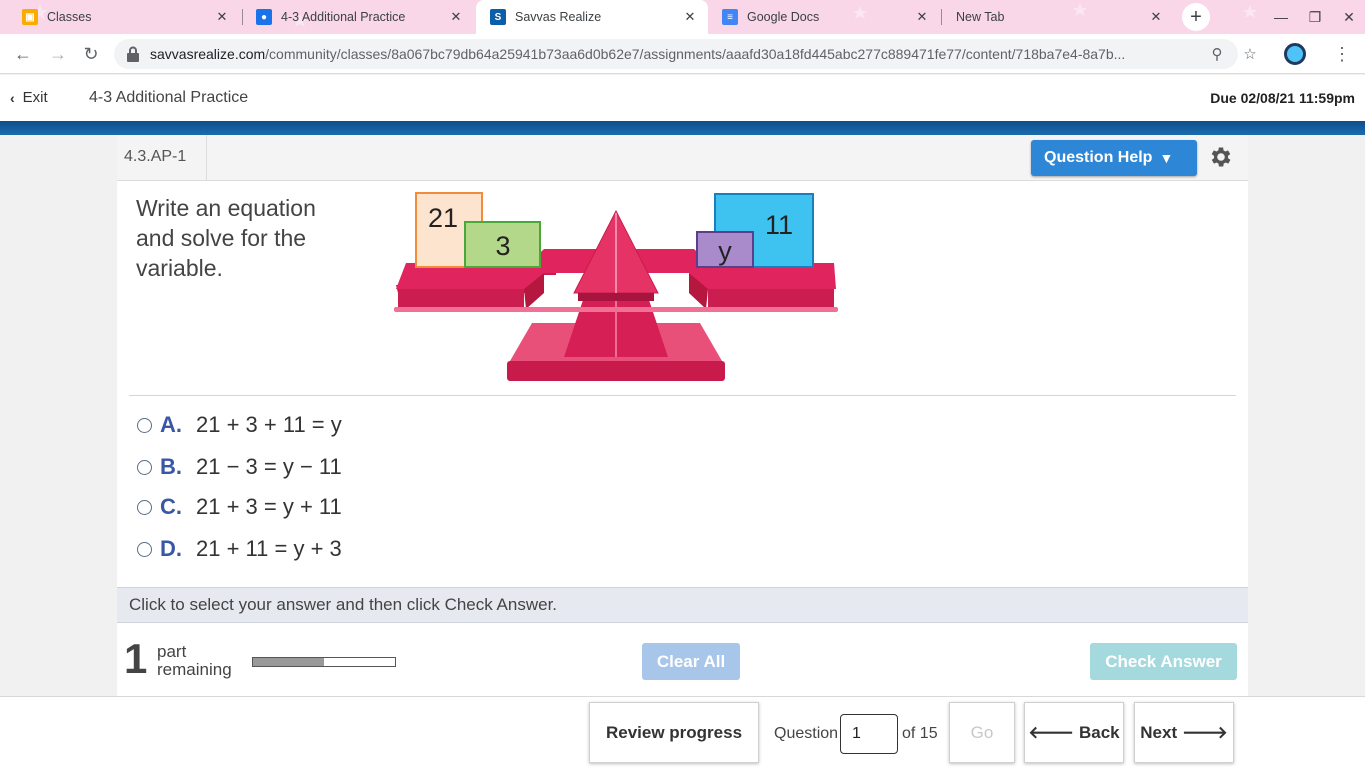  Describe the element at coordinates (806, 733) in the screenshot. I see `question-number-label: Question` at that location.